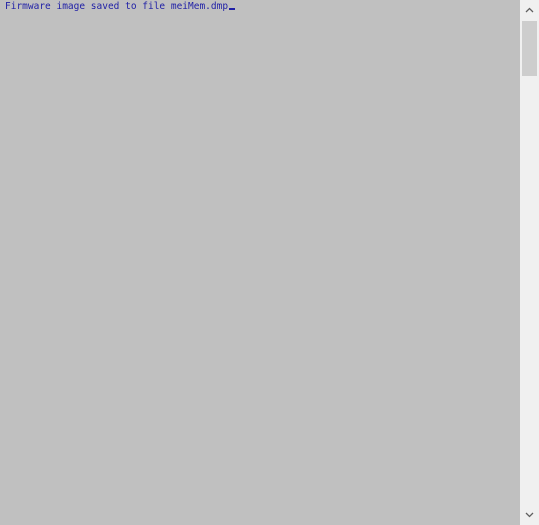 Image resolution: width=539 pixels, height=525 pixels. Describe the element at coordinates (117, 6) in the screenshot. I see `console-output-text: Firmware image saved to file meiMem.dmp` at that location.